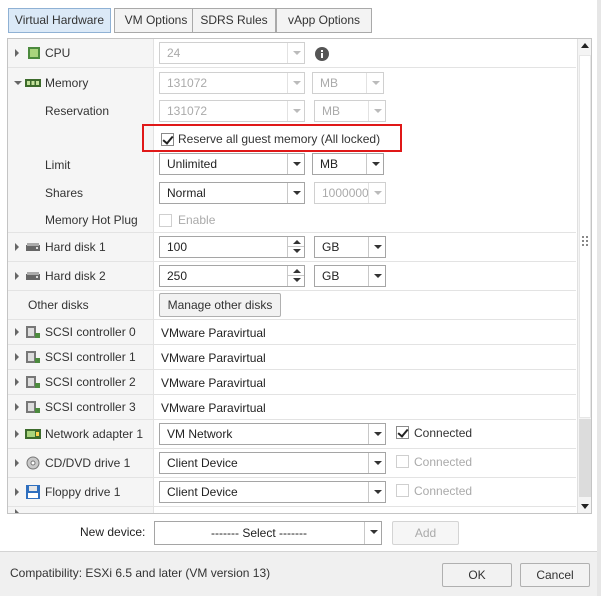  I want to click on expand-floppy-icon, so click(17, 492).